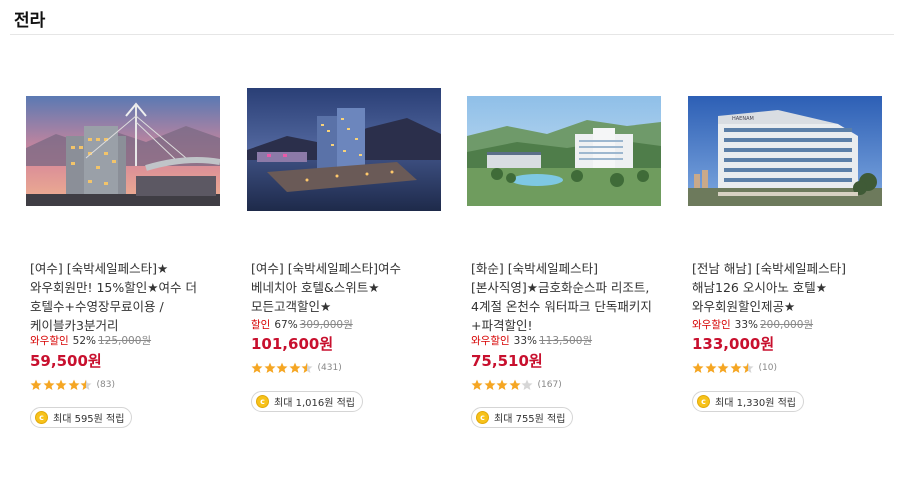 The height and width of the screenshot is (477, 903). I want to click on discount-percent: 52%, so click(84, 341).